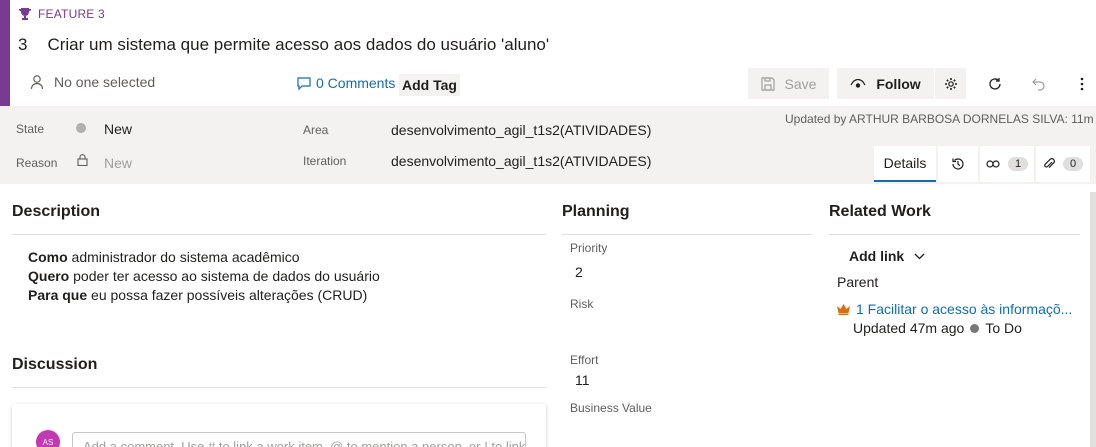 Image resolution: width=1096 pixels, height=447 pixels. Describe the element at coordinates (611, 408) in the screenshot. I see `business-value-label: Business Value` at that location.